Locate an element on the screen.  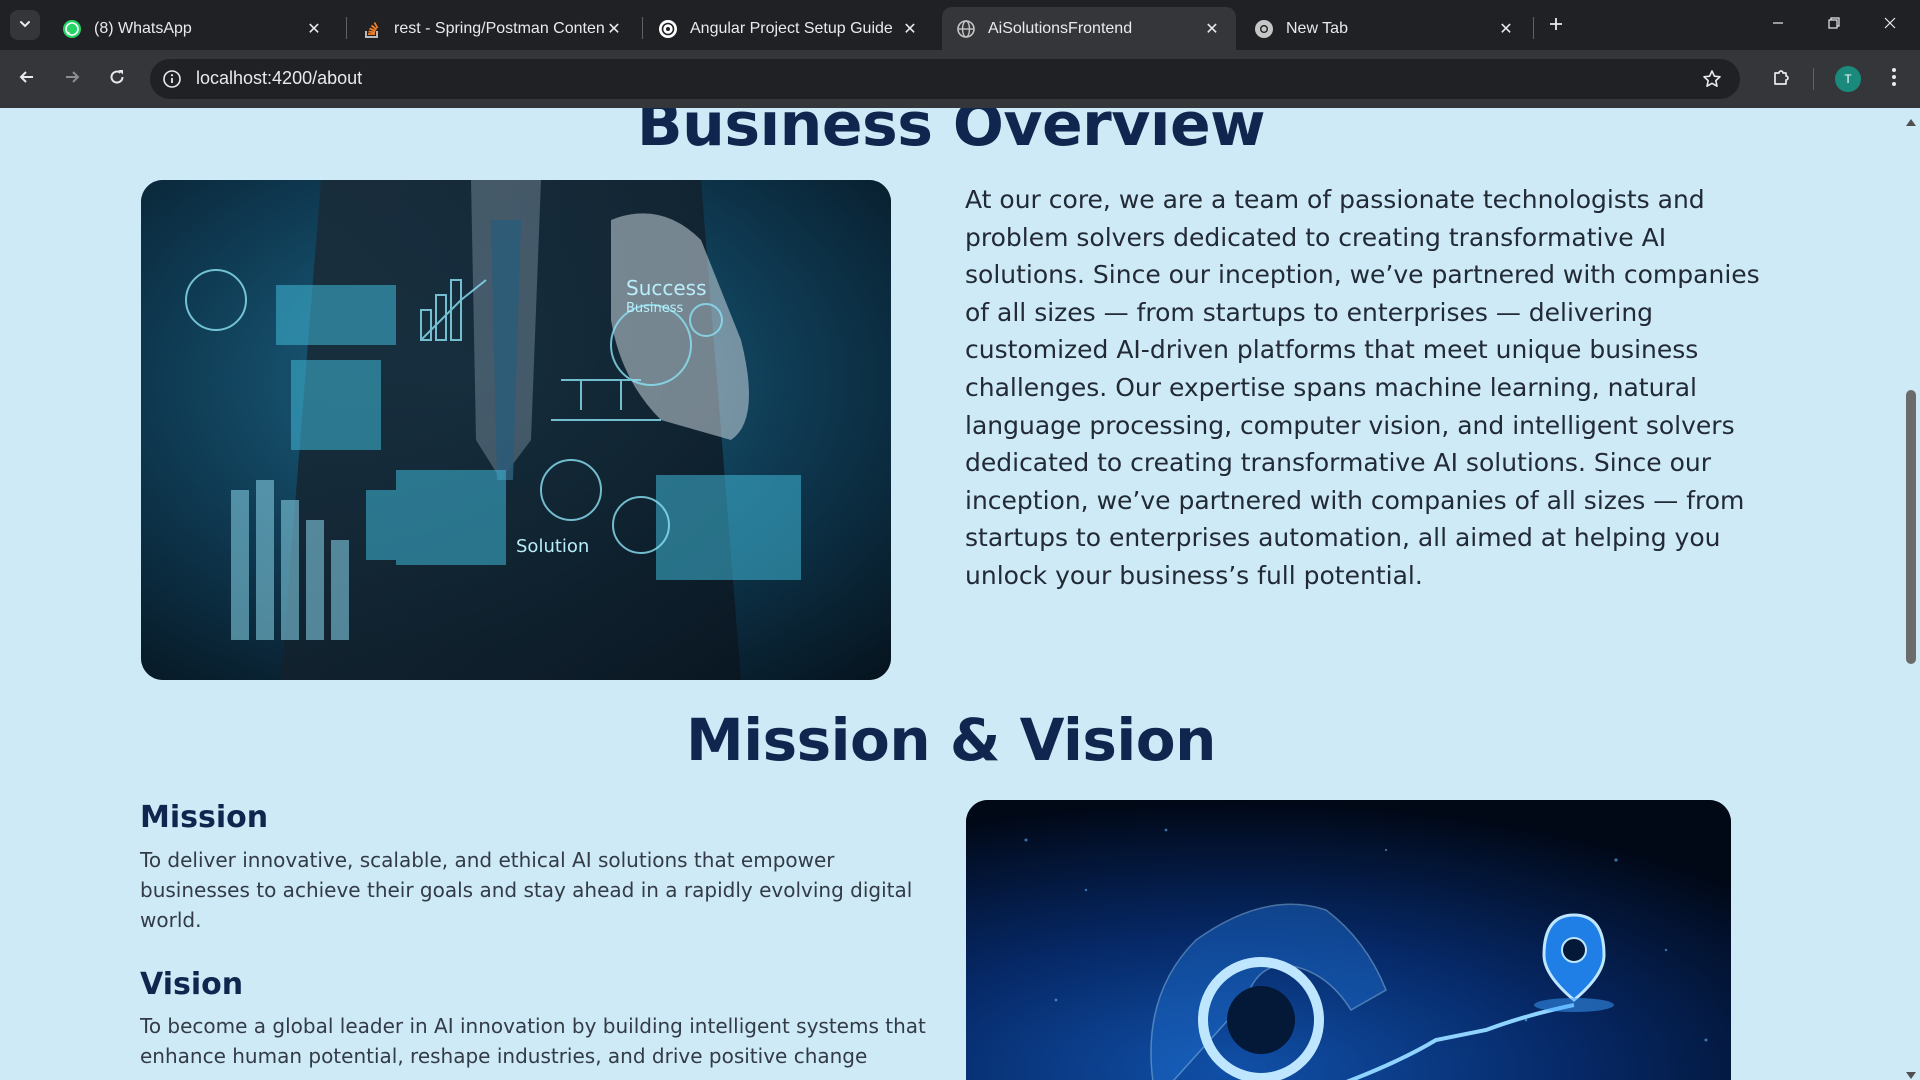
forward-button is located at coordinates (72, 79).